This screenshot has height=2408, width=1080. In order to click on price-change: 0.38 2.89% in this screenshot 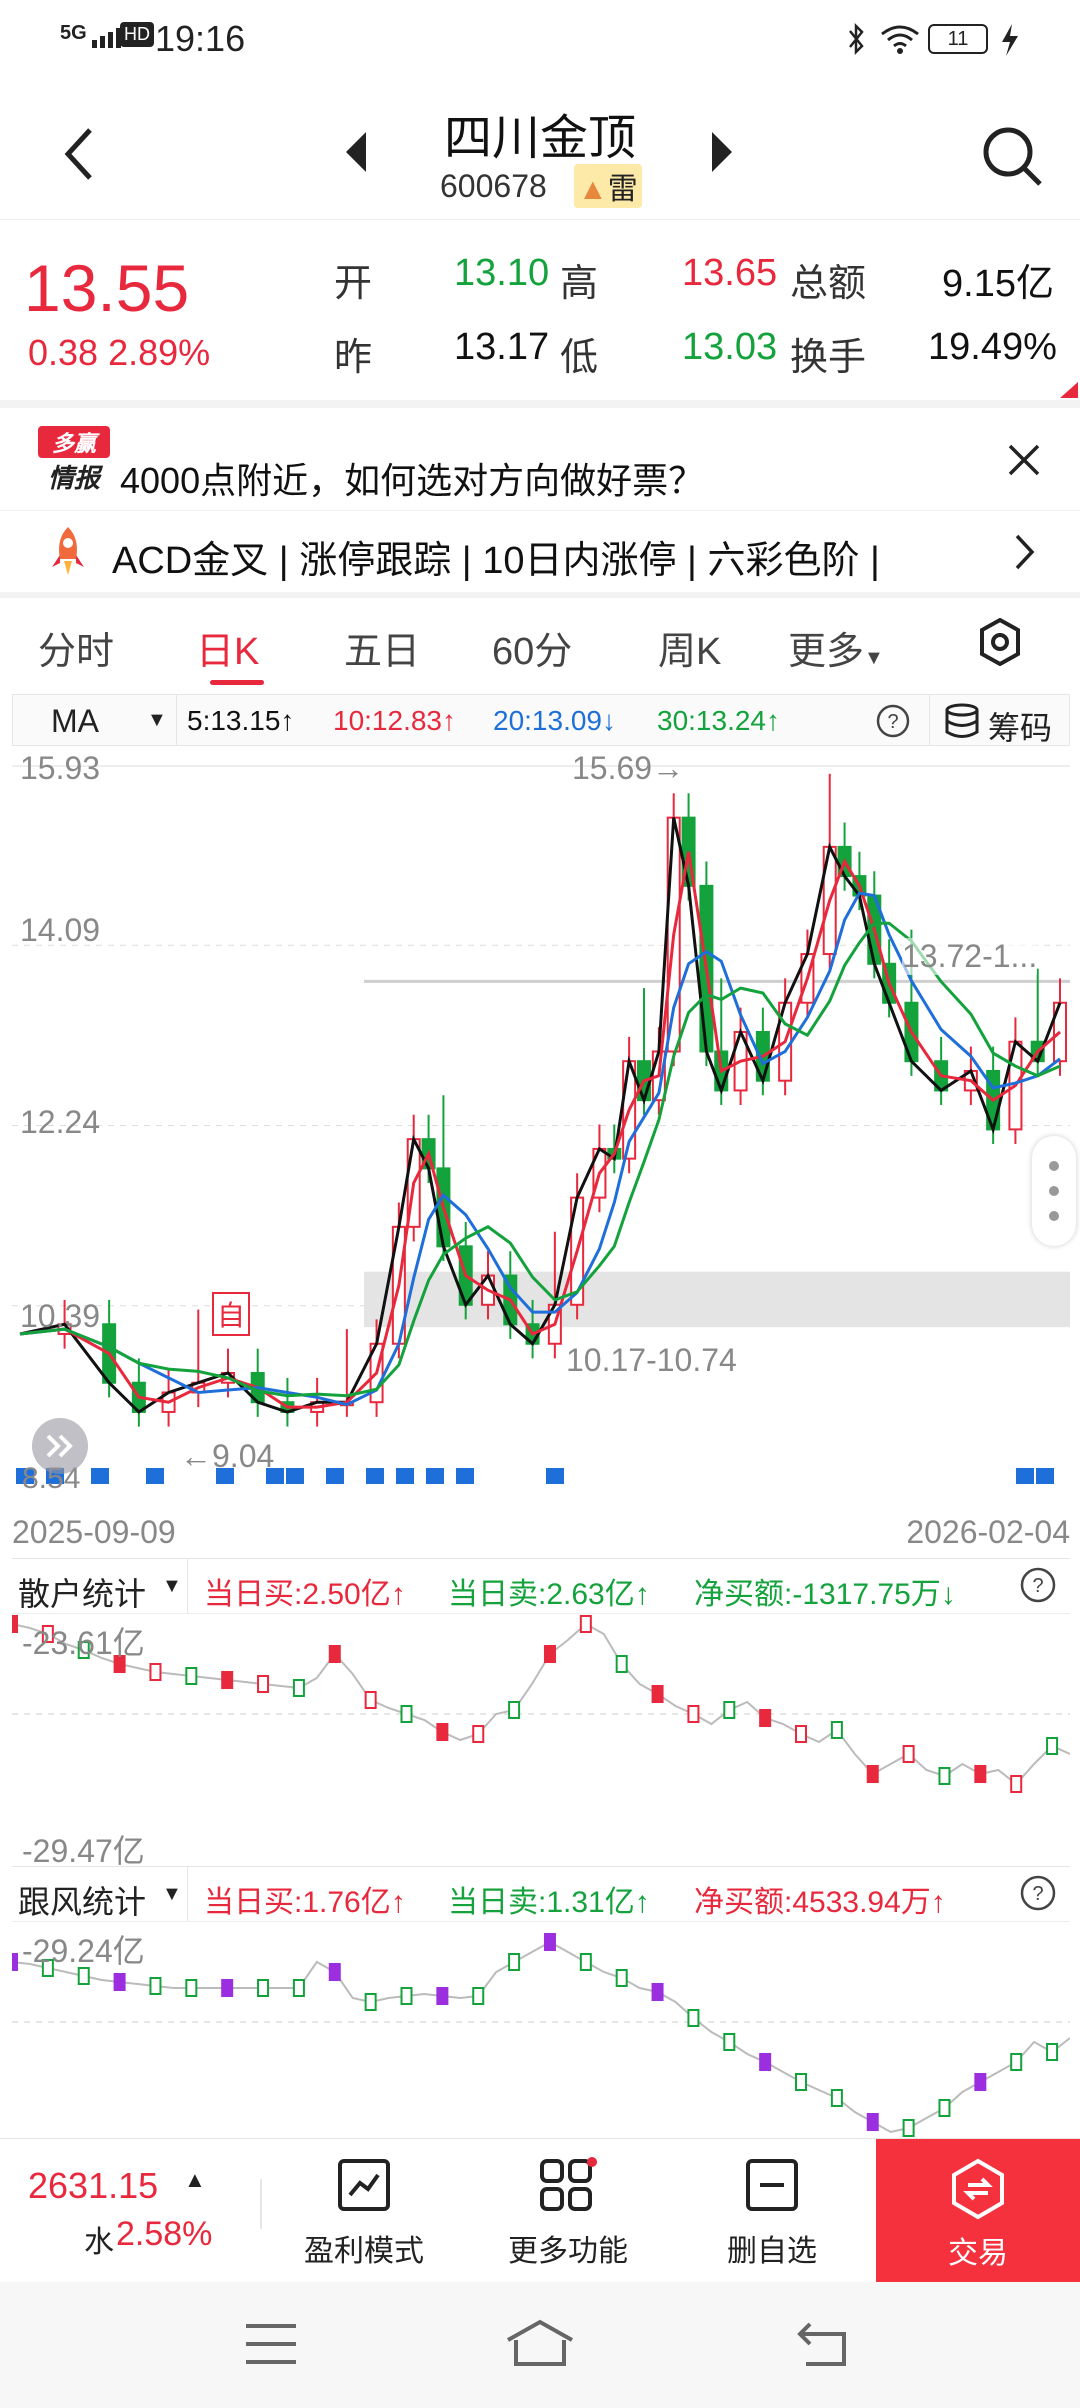, I will do `click(119, 352)`.